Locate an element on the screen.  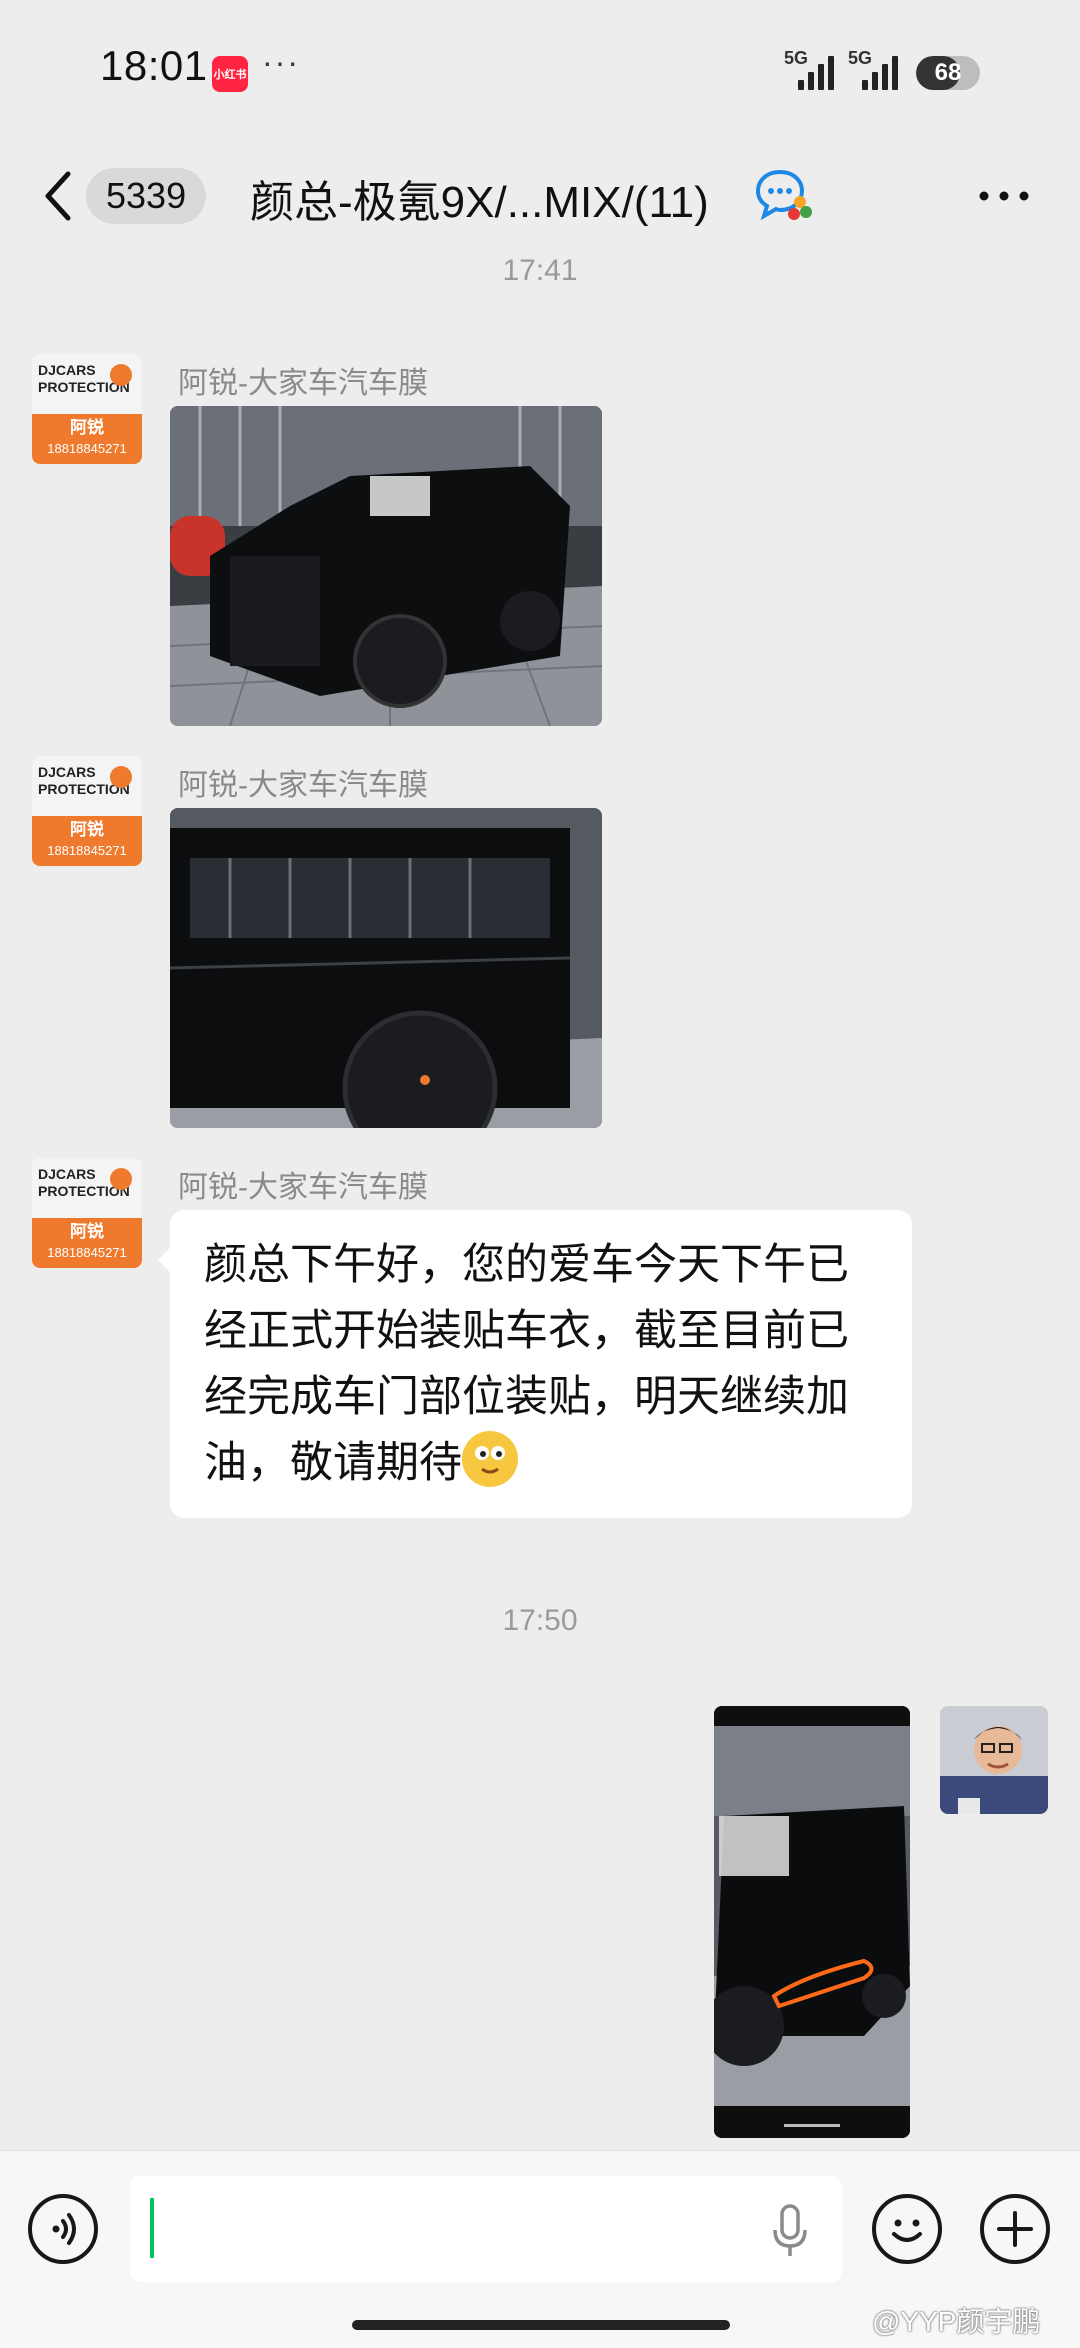
voice-input-icon is located at coordinates (63, 2229).